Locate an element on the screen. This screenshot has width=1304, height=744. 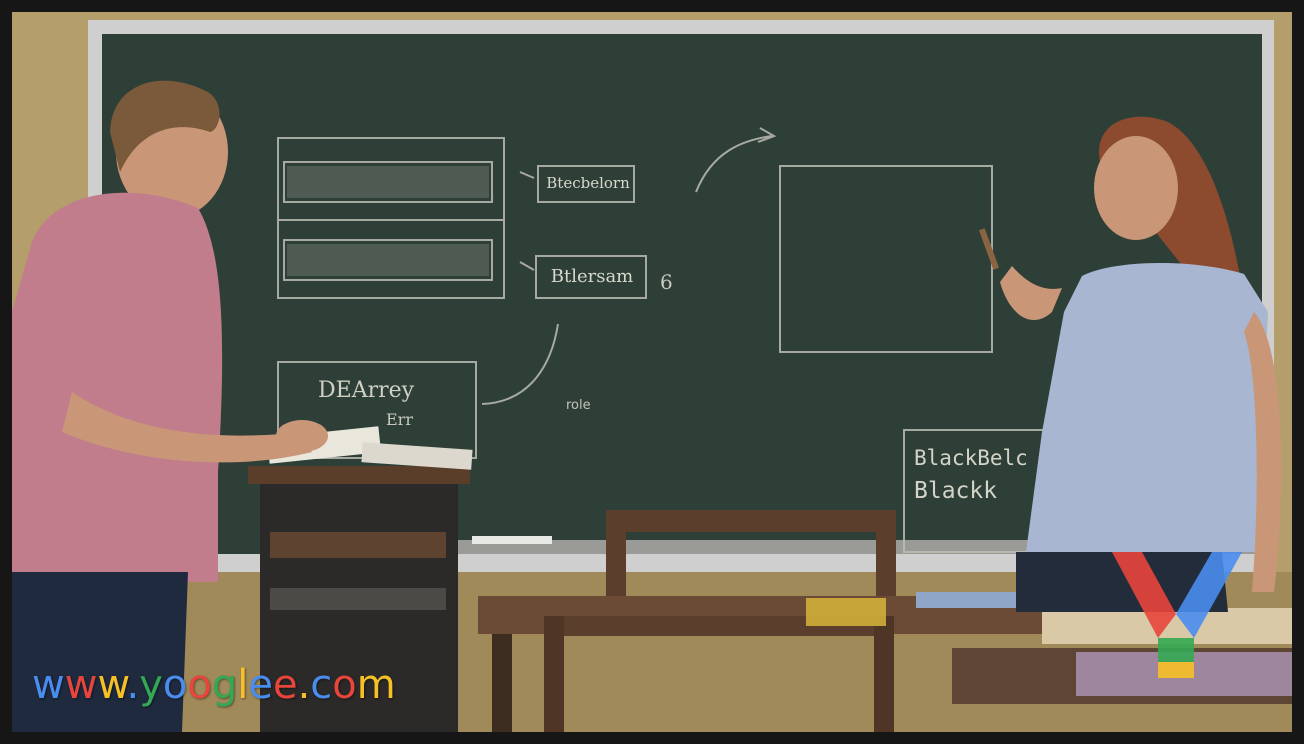
watermark-letter: c is located at coordinates (321, 685).